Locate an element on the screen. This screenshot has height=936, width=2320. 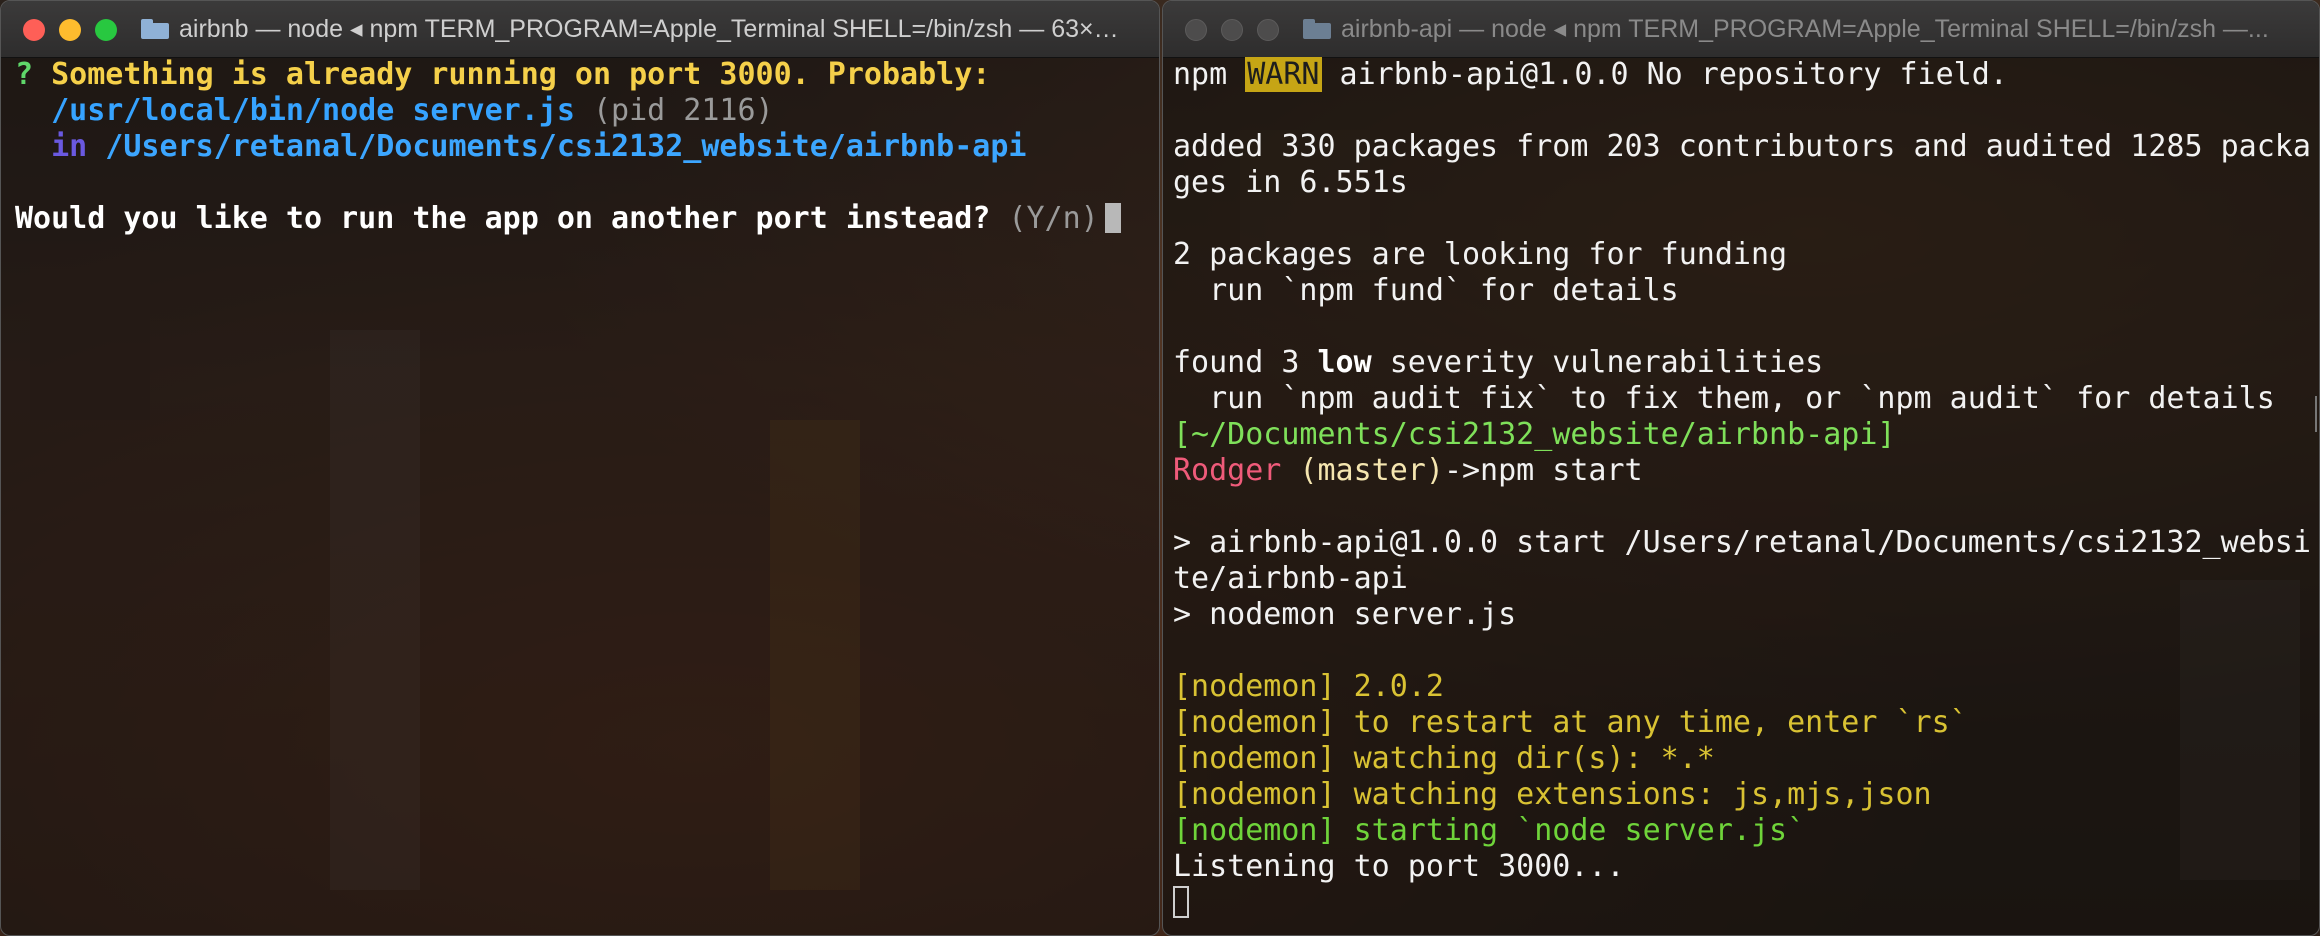
prompt-question-mark: ? is located at coordinates (24, 74).